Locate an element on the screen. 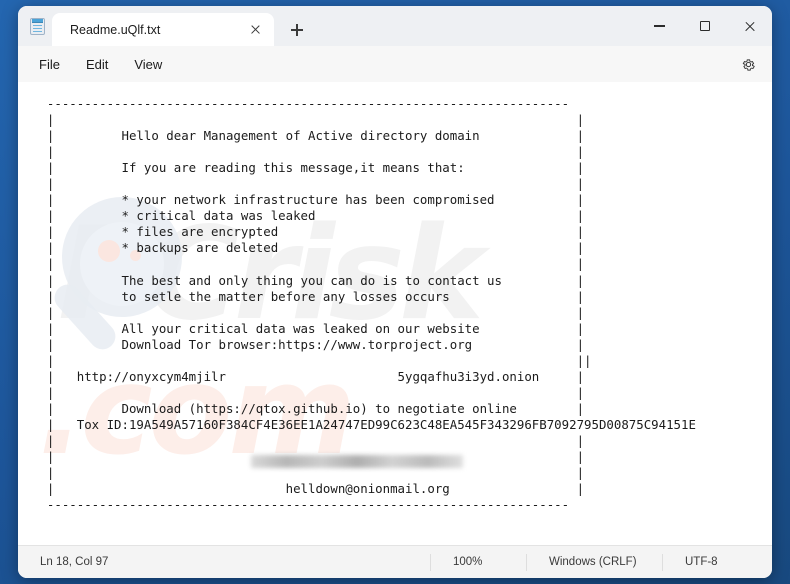 The image size is (790, 584). new-tab-button is located at coordinates (297, 30).